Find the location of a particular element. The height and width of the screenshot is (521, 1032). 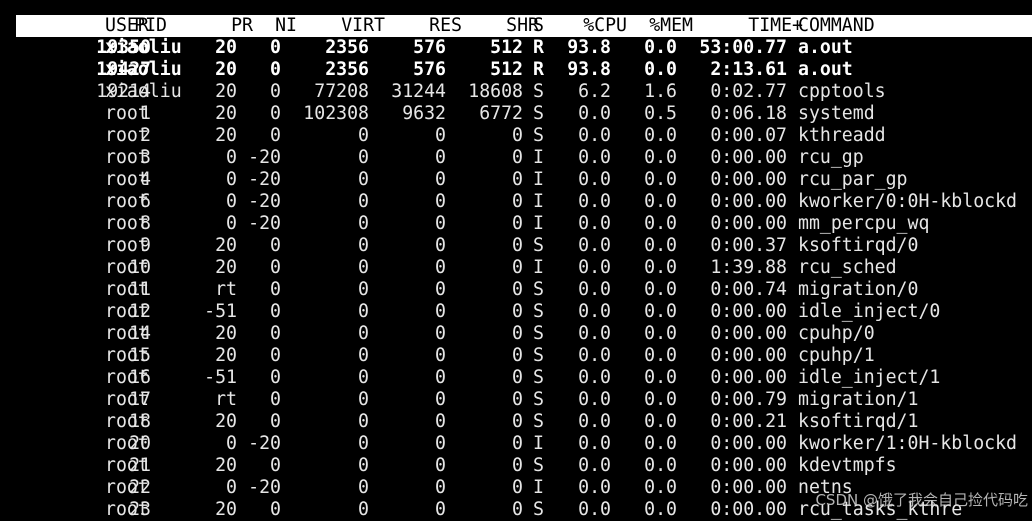

virt-cell: 2356 is located at coordinates (347, 69).